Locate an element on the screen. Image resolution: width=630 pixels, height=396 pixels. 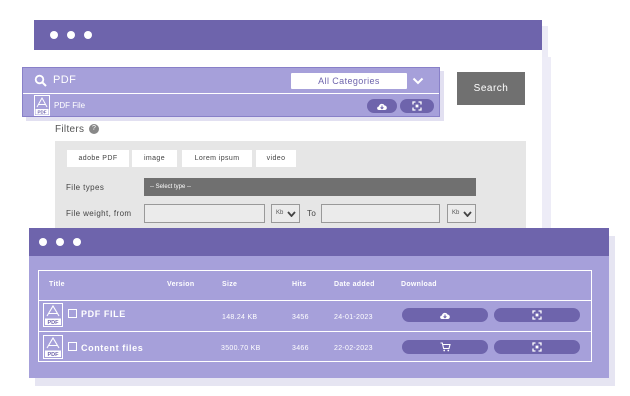
file-label: PDF File is located at coordinates (70, 105).